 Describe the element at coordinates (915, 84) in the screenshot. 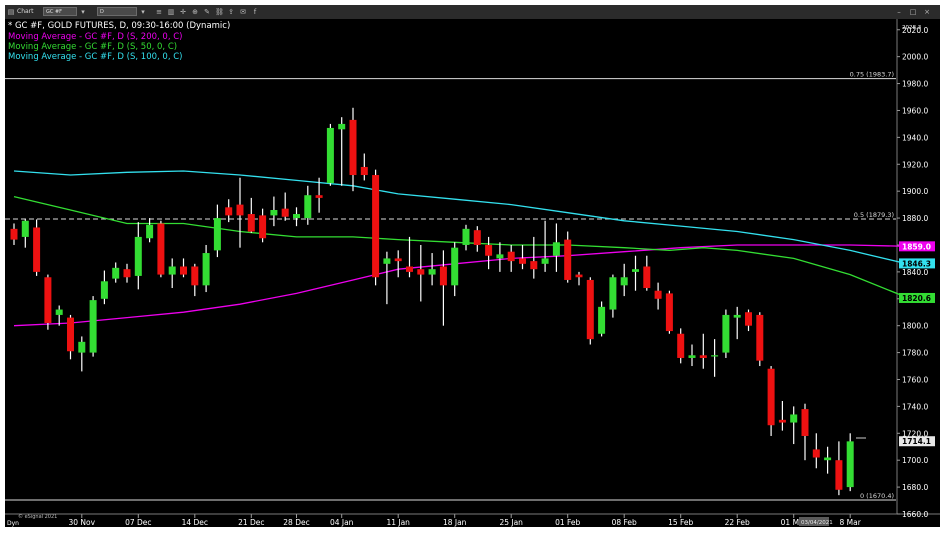

I see `y-tick-label: 1980.0` at that location.